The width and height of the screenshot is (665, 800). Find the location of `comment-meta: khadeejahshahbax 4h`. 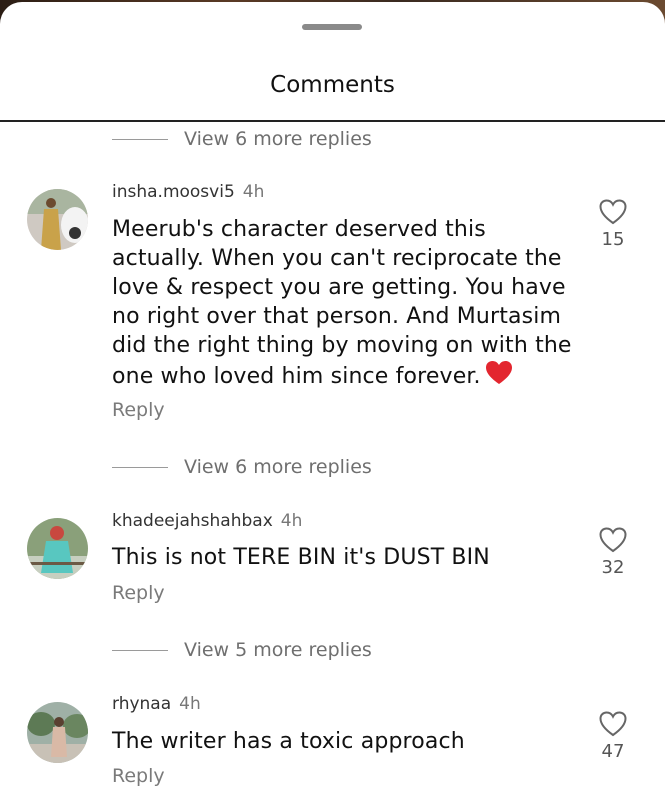

comment-meta: khadeejahshahbax 4h is located at coordinates (207, 521).